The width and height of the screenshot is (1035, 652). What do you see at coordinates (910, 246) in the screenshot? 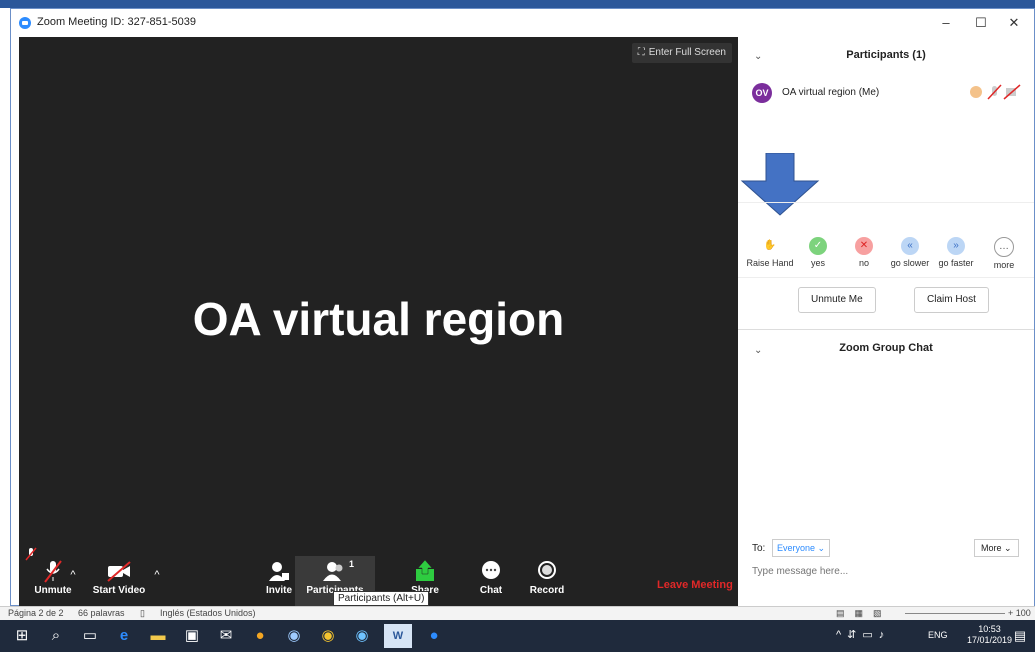
I see `rewind-icon: «` at bounding box center [910, 246].